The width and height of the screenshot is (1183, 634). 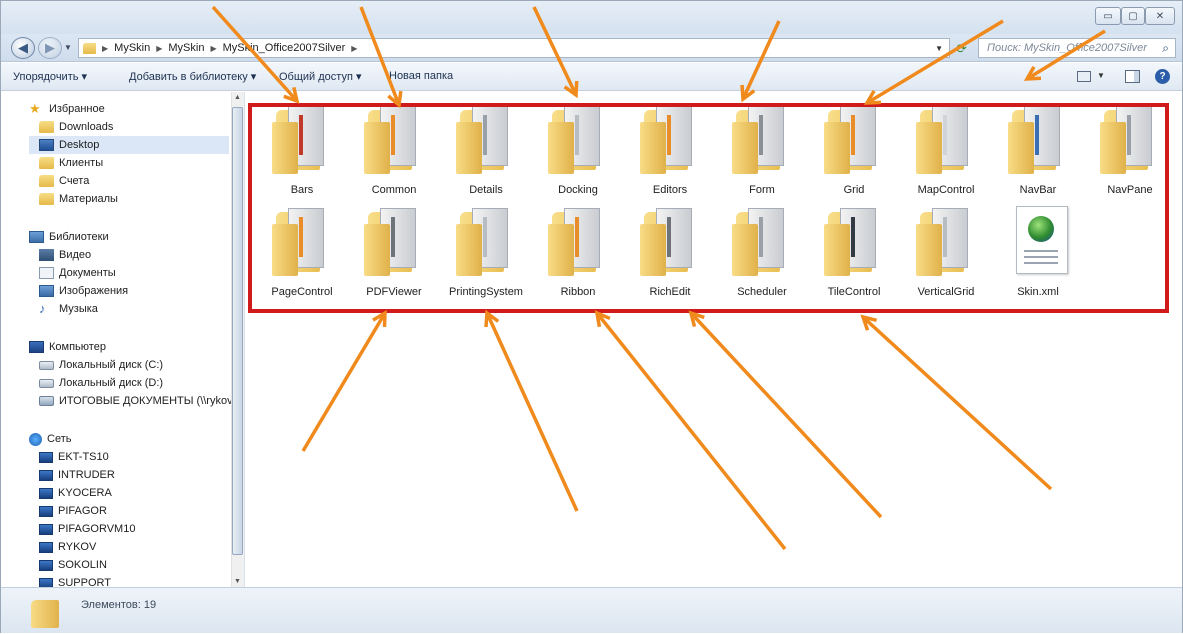 I want to click on sidebar-item-host: PIFAGORVM10, so click(x=87, y=529).